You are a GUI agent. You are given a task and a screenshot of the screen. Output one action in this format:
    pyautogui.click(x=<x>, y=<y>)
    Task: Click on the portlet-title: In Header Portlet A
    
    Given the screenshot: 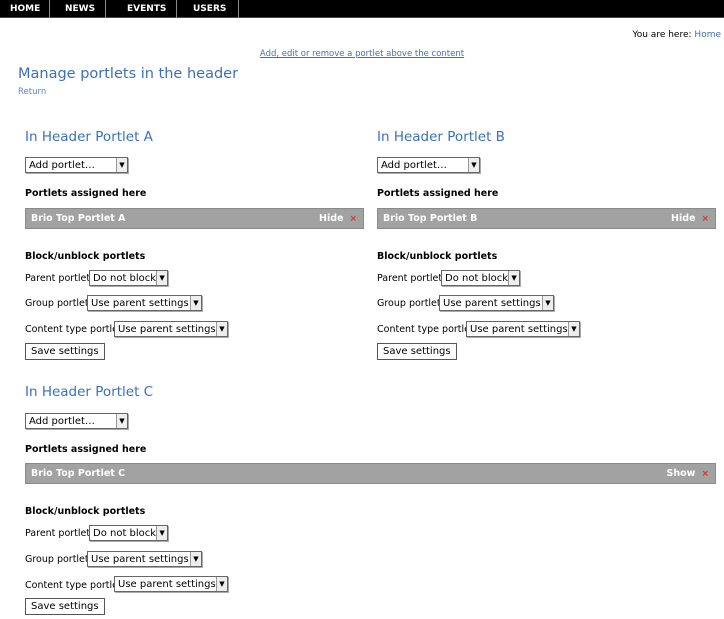 What is the action you would take?
    pyautogui.click(x=89, y=137)
    